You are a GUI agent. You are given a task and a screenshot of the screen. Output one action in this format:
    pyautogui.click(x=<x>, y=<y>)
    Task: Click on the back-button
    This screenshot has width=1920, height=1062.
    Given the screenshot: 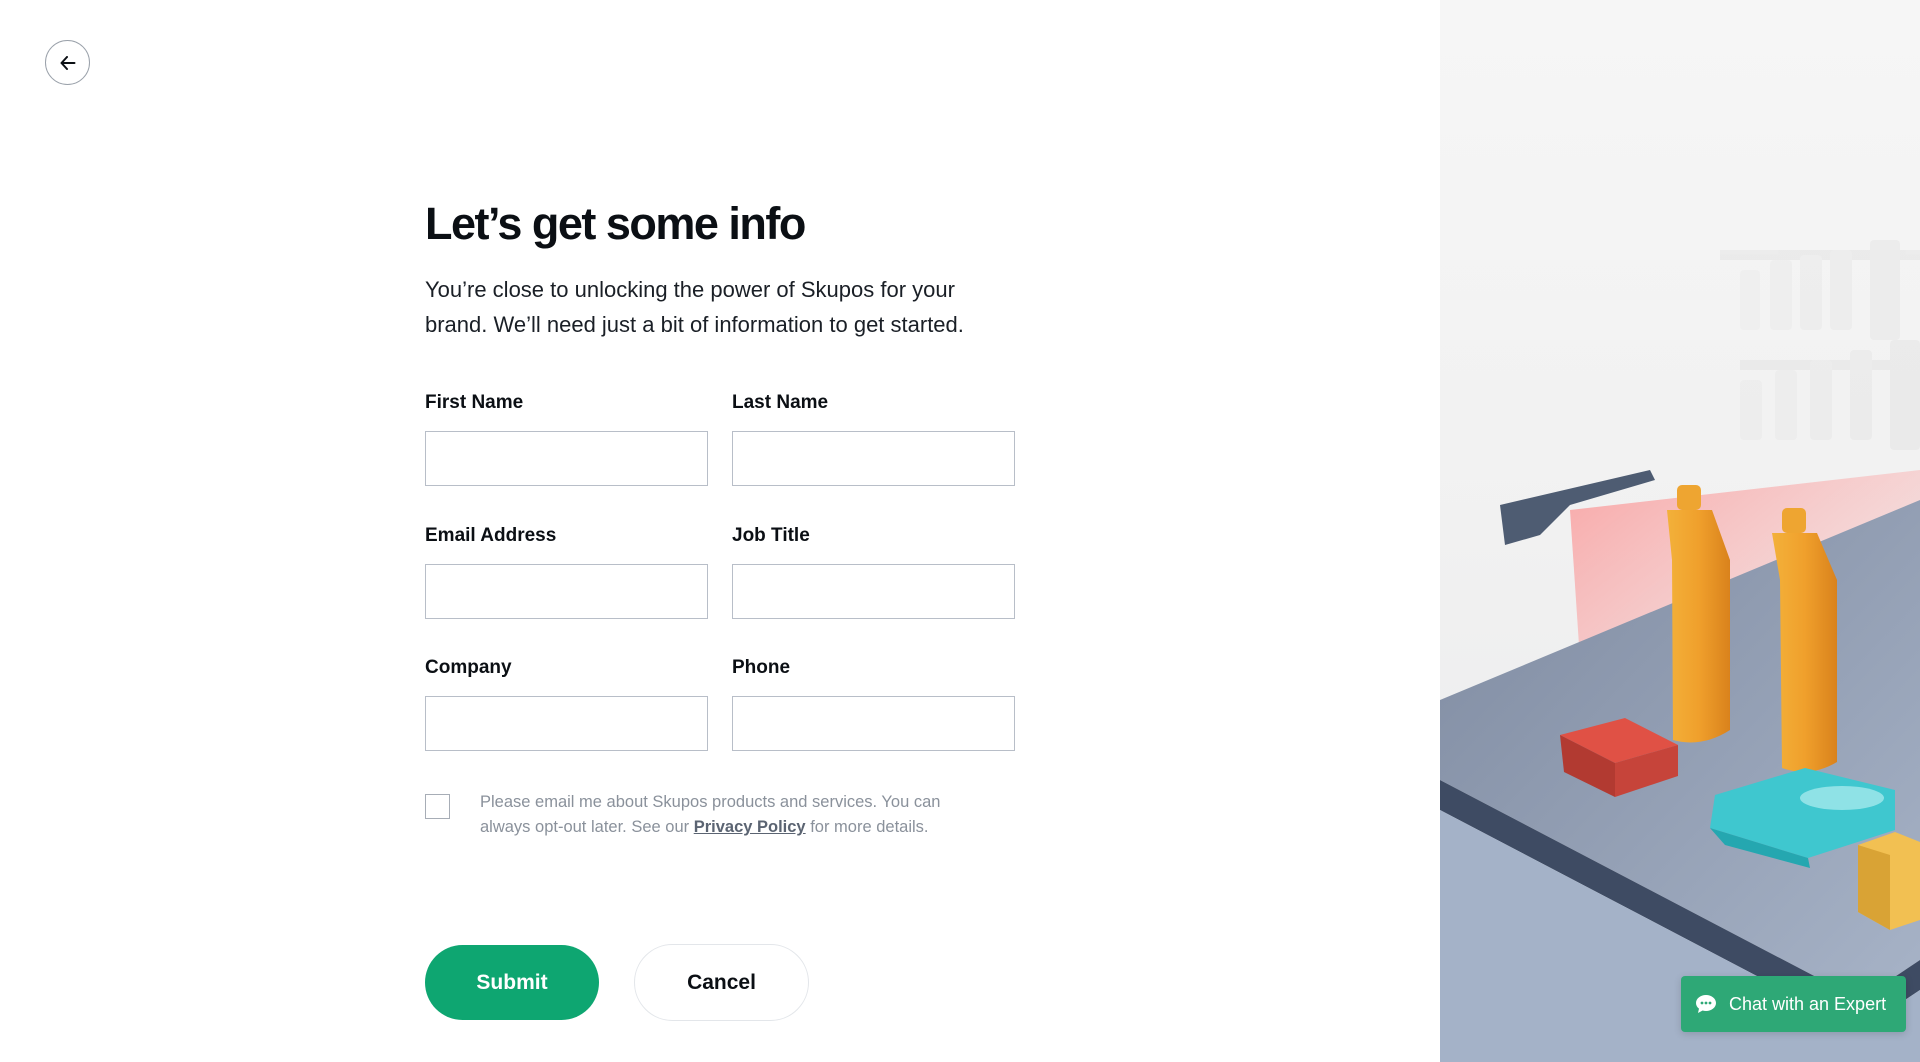 What is the action you would take?
    pyautogui.click(x=67, y=62)
    